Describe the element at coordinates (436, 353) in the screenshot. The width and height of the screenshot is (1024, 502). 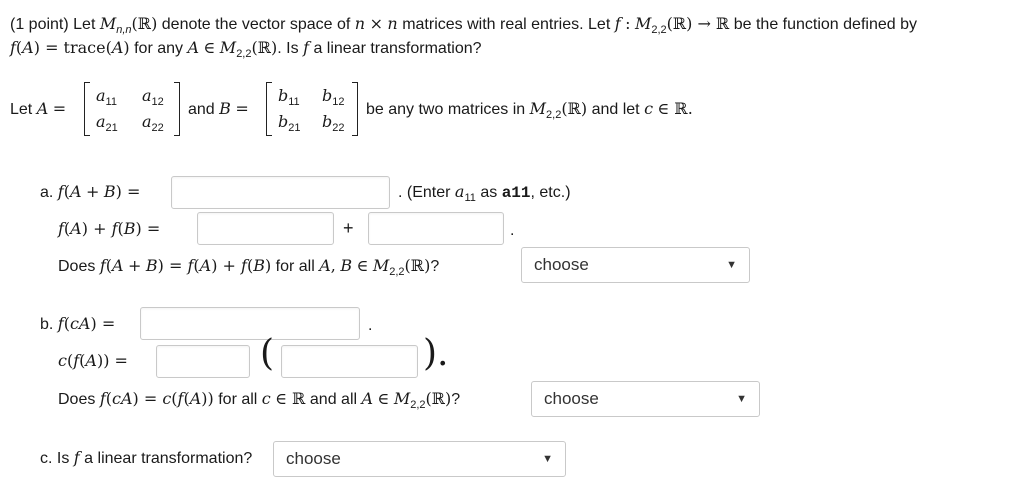
I see `close-paren: ).` at that location.